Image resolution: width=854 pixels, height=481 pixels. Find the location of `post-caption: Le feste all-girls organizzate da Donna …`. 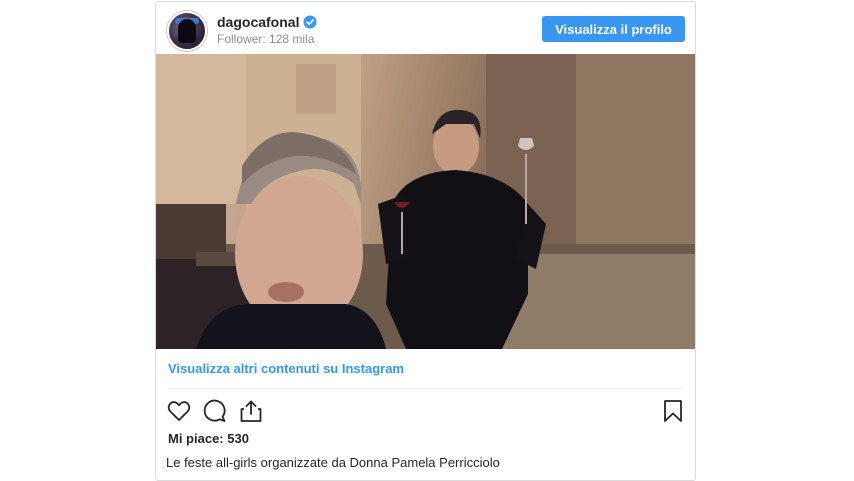

post-caption: Le feste all-girls organizzate da Donna … is located at coordinates (333, 462).